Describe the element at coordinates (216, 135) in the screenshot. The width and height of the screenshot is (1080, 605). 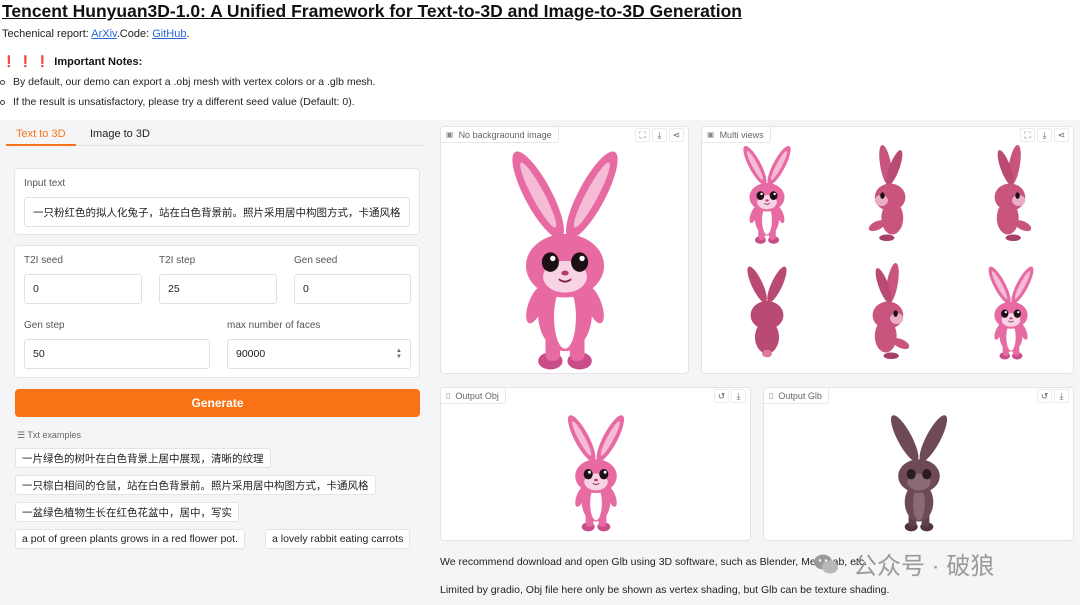
I see `mode-tabs: Text to 3D Image to 3D` at that location.